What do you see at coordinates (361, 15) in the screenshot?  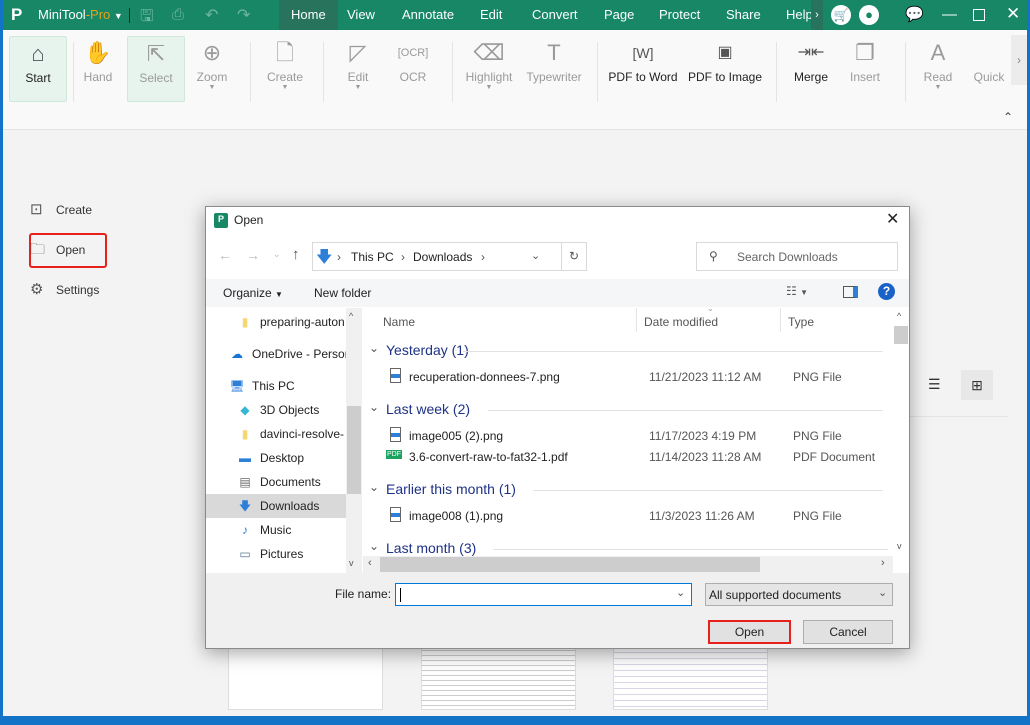 I see `menu-view: View` at bounding box center [361, 15].